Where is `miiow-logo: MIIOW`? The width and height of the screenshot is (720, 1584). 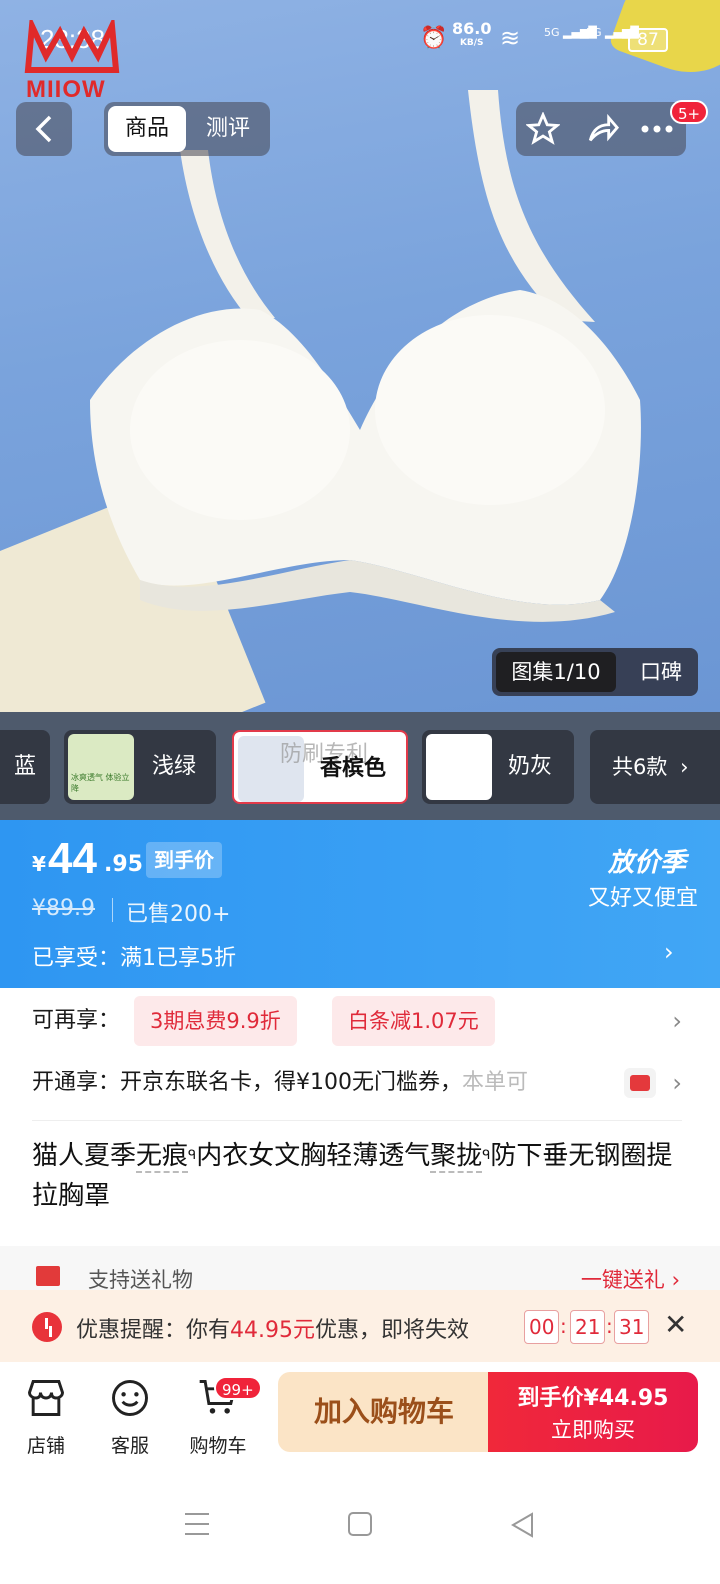 miiow-logo: MIIOW is located at coordinates (74, 58).